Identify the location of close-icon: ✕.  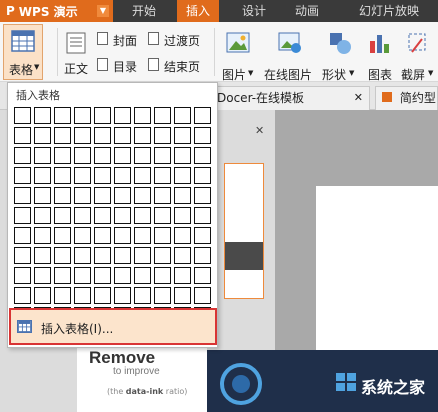
(358, 98).